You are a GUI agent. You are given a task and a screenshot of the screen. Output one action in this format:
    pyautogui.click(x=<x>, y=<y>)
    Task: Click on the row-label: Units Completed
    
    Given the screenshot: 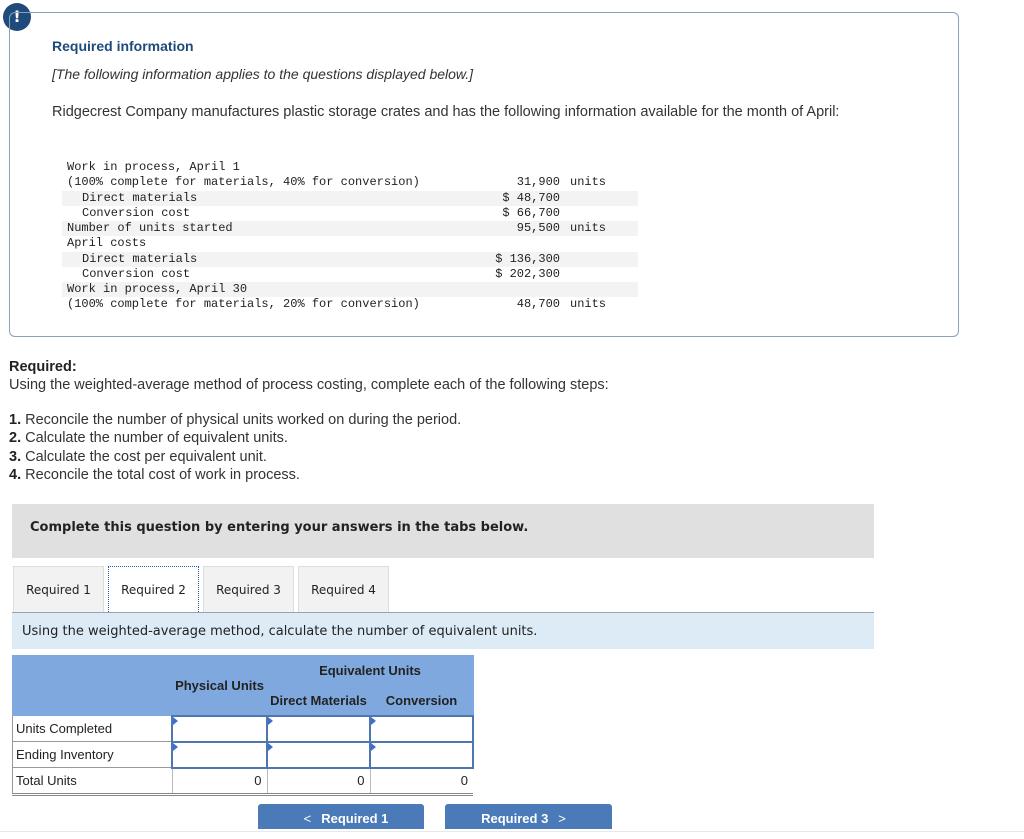 What is the action you would take?
    pyautogui.click(x=92, y=728)
    